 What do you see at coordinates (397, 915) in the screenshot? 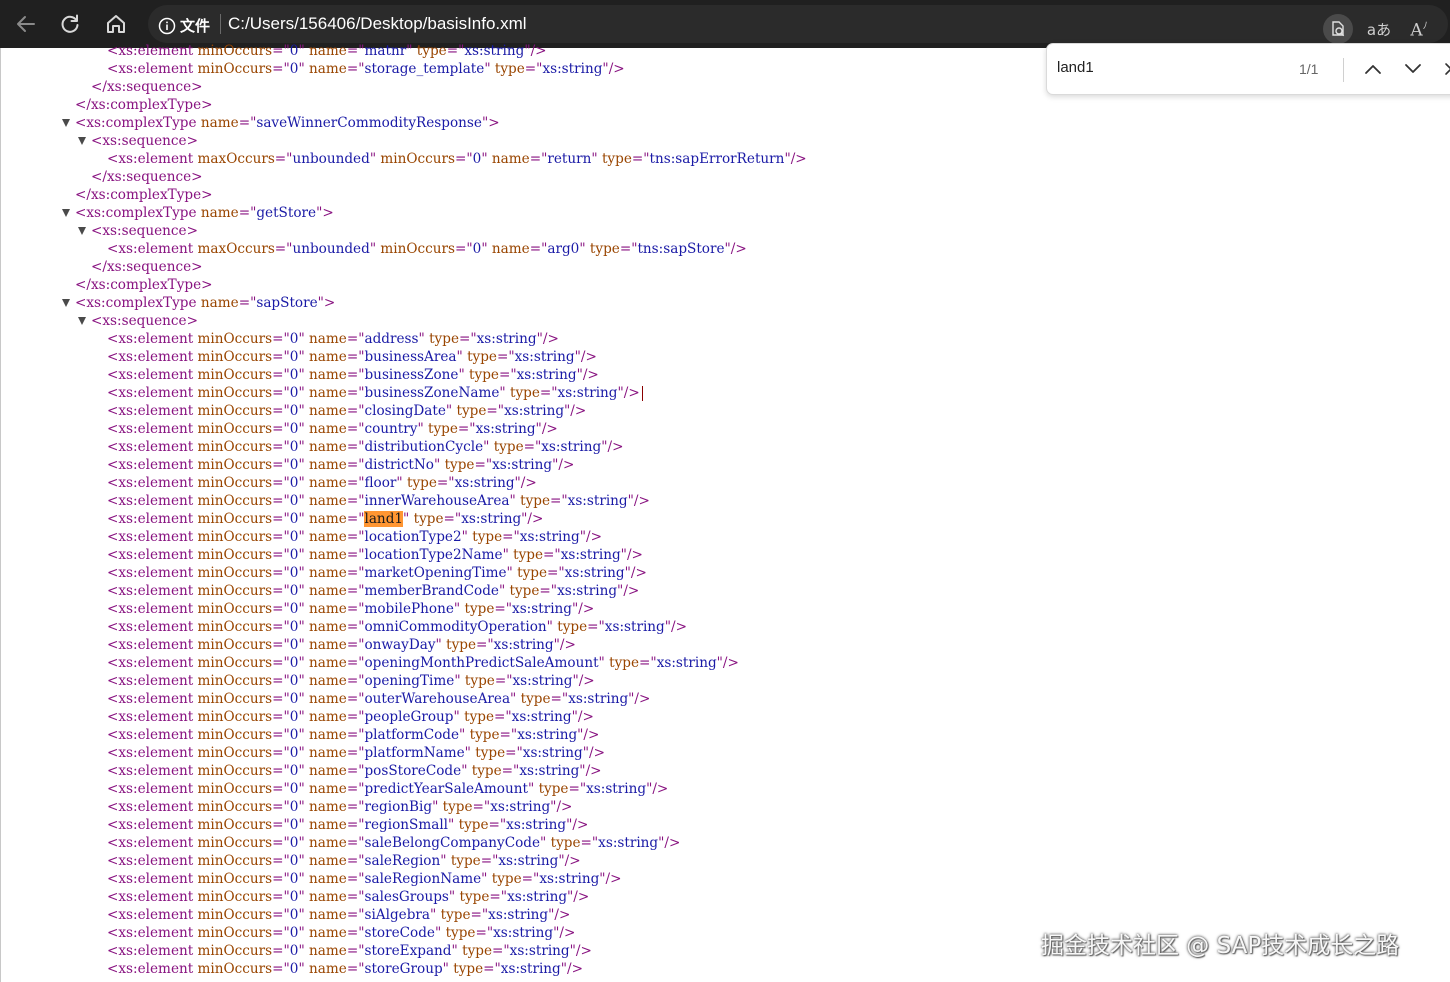
I see `xml-attr-value: siAlgebra` at bounding box center [397, 915].